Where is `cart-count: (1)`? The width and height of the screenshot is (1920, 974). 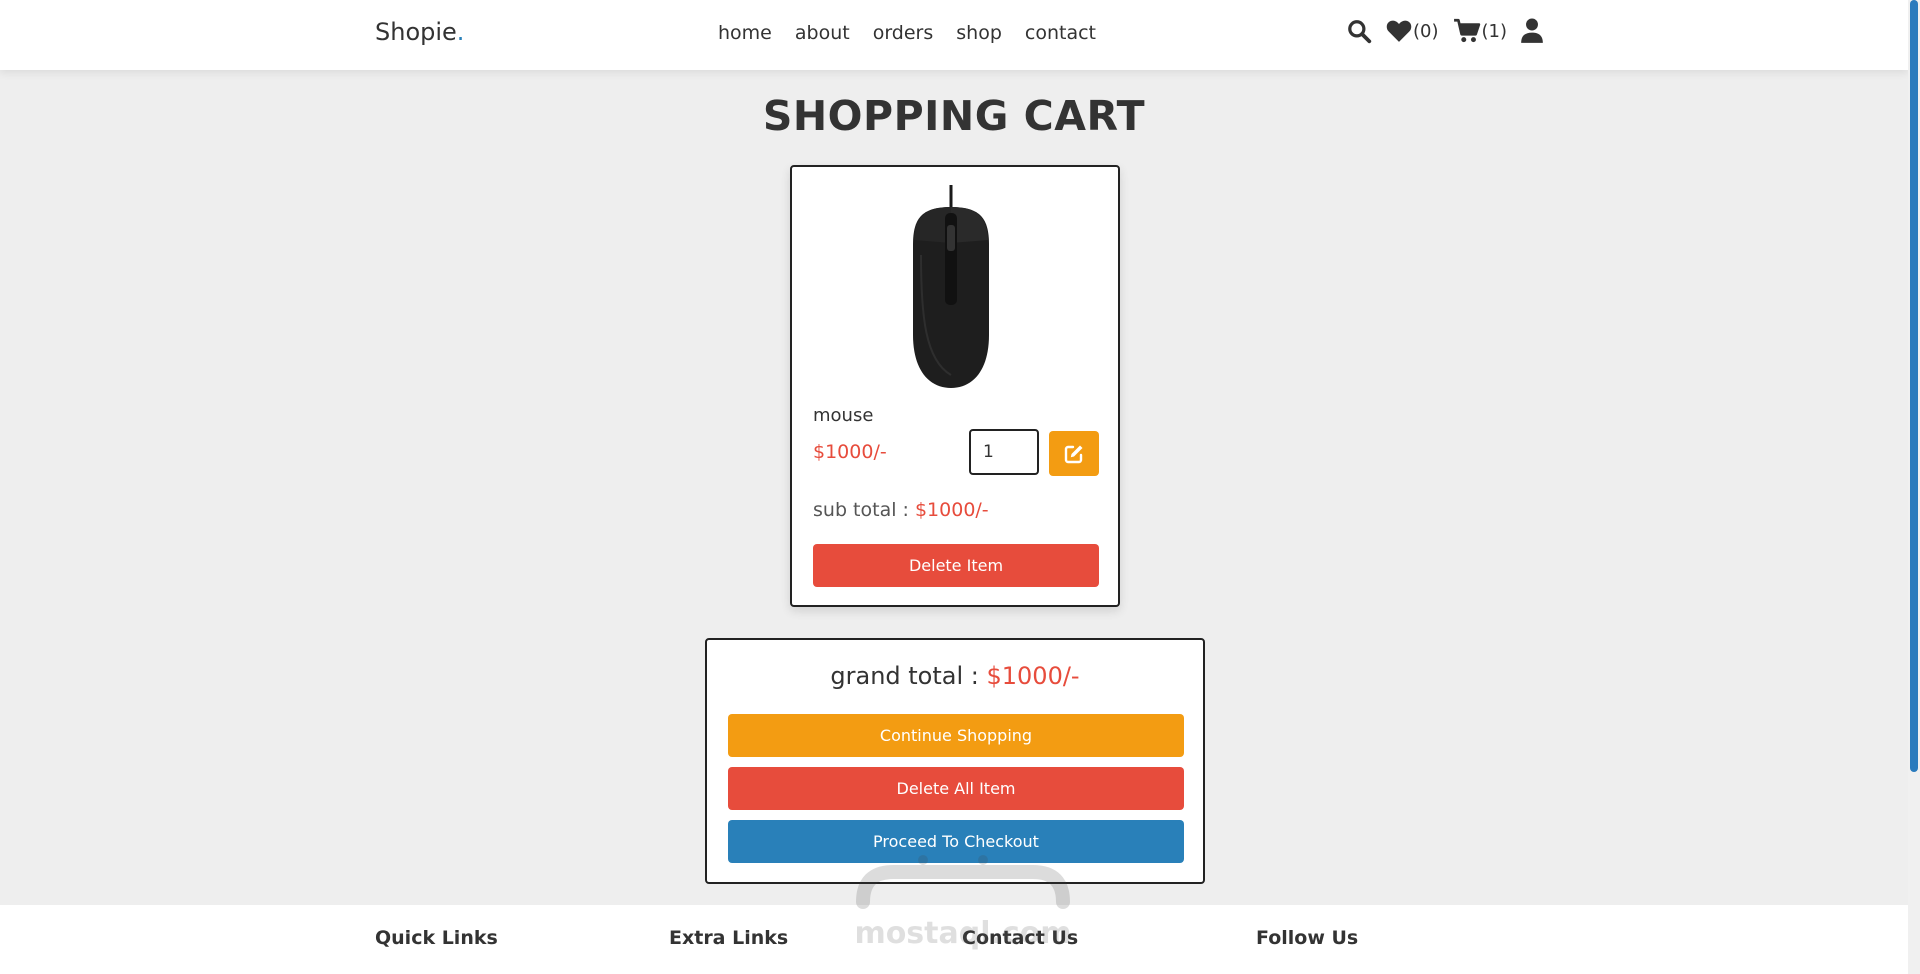 cart-count: (1) is located at coordinates (1494, 31).